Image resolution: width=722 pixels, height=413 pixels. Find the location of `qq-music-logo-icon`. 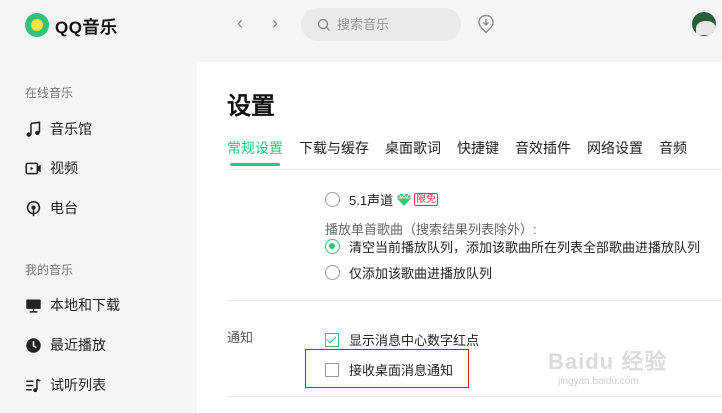

qq-music-logo-icon is located at coordinates (37, 25).